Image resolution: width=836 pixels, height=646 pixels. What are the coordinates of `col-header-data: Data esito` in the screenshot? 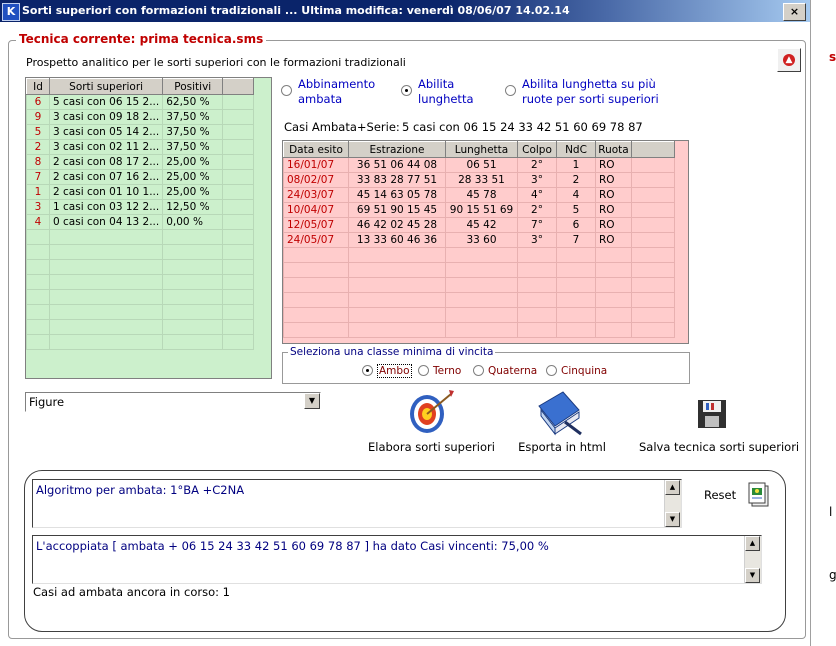 It's located at (316, 149).